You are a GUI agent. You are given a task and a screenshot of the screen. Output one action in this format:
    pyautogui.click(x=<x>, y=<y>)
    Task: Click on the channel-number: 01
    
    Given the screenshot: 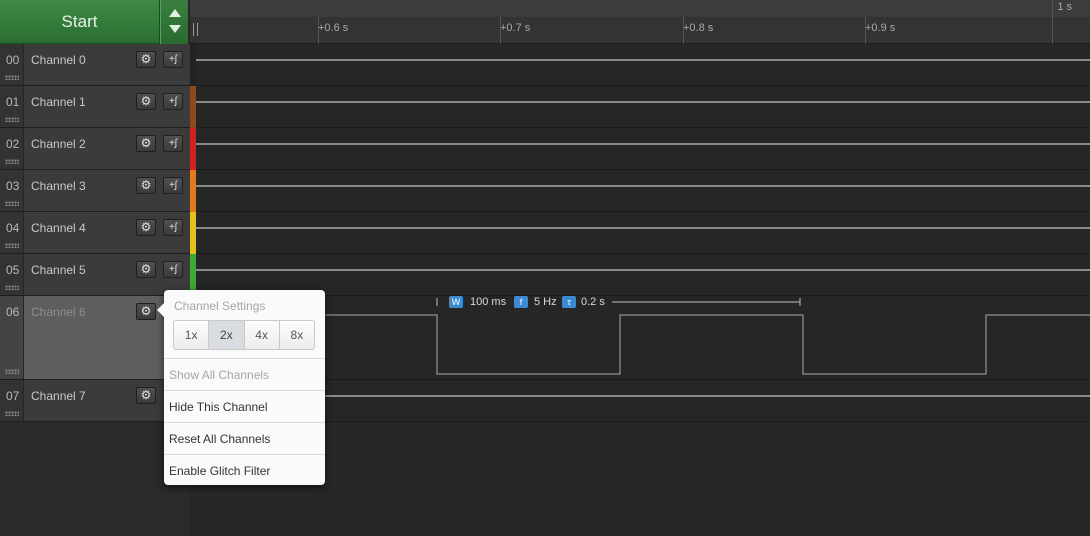 What is the action you would take?
    pyautogui.click(x=13, y=102)
    